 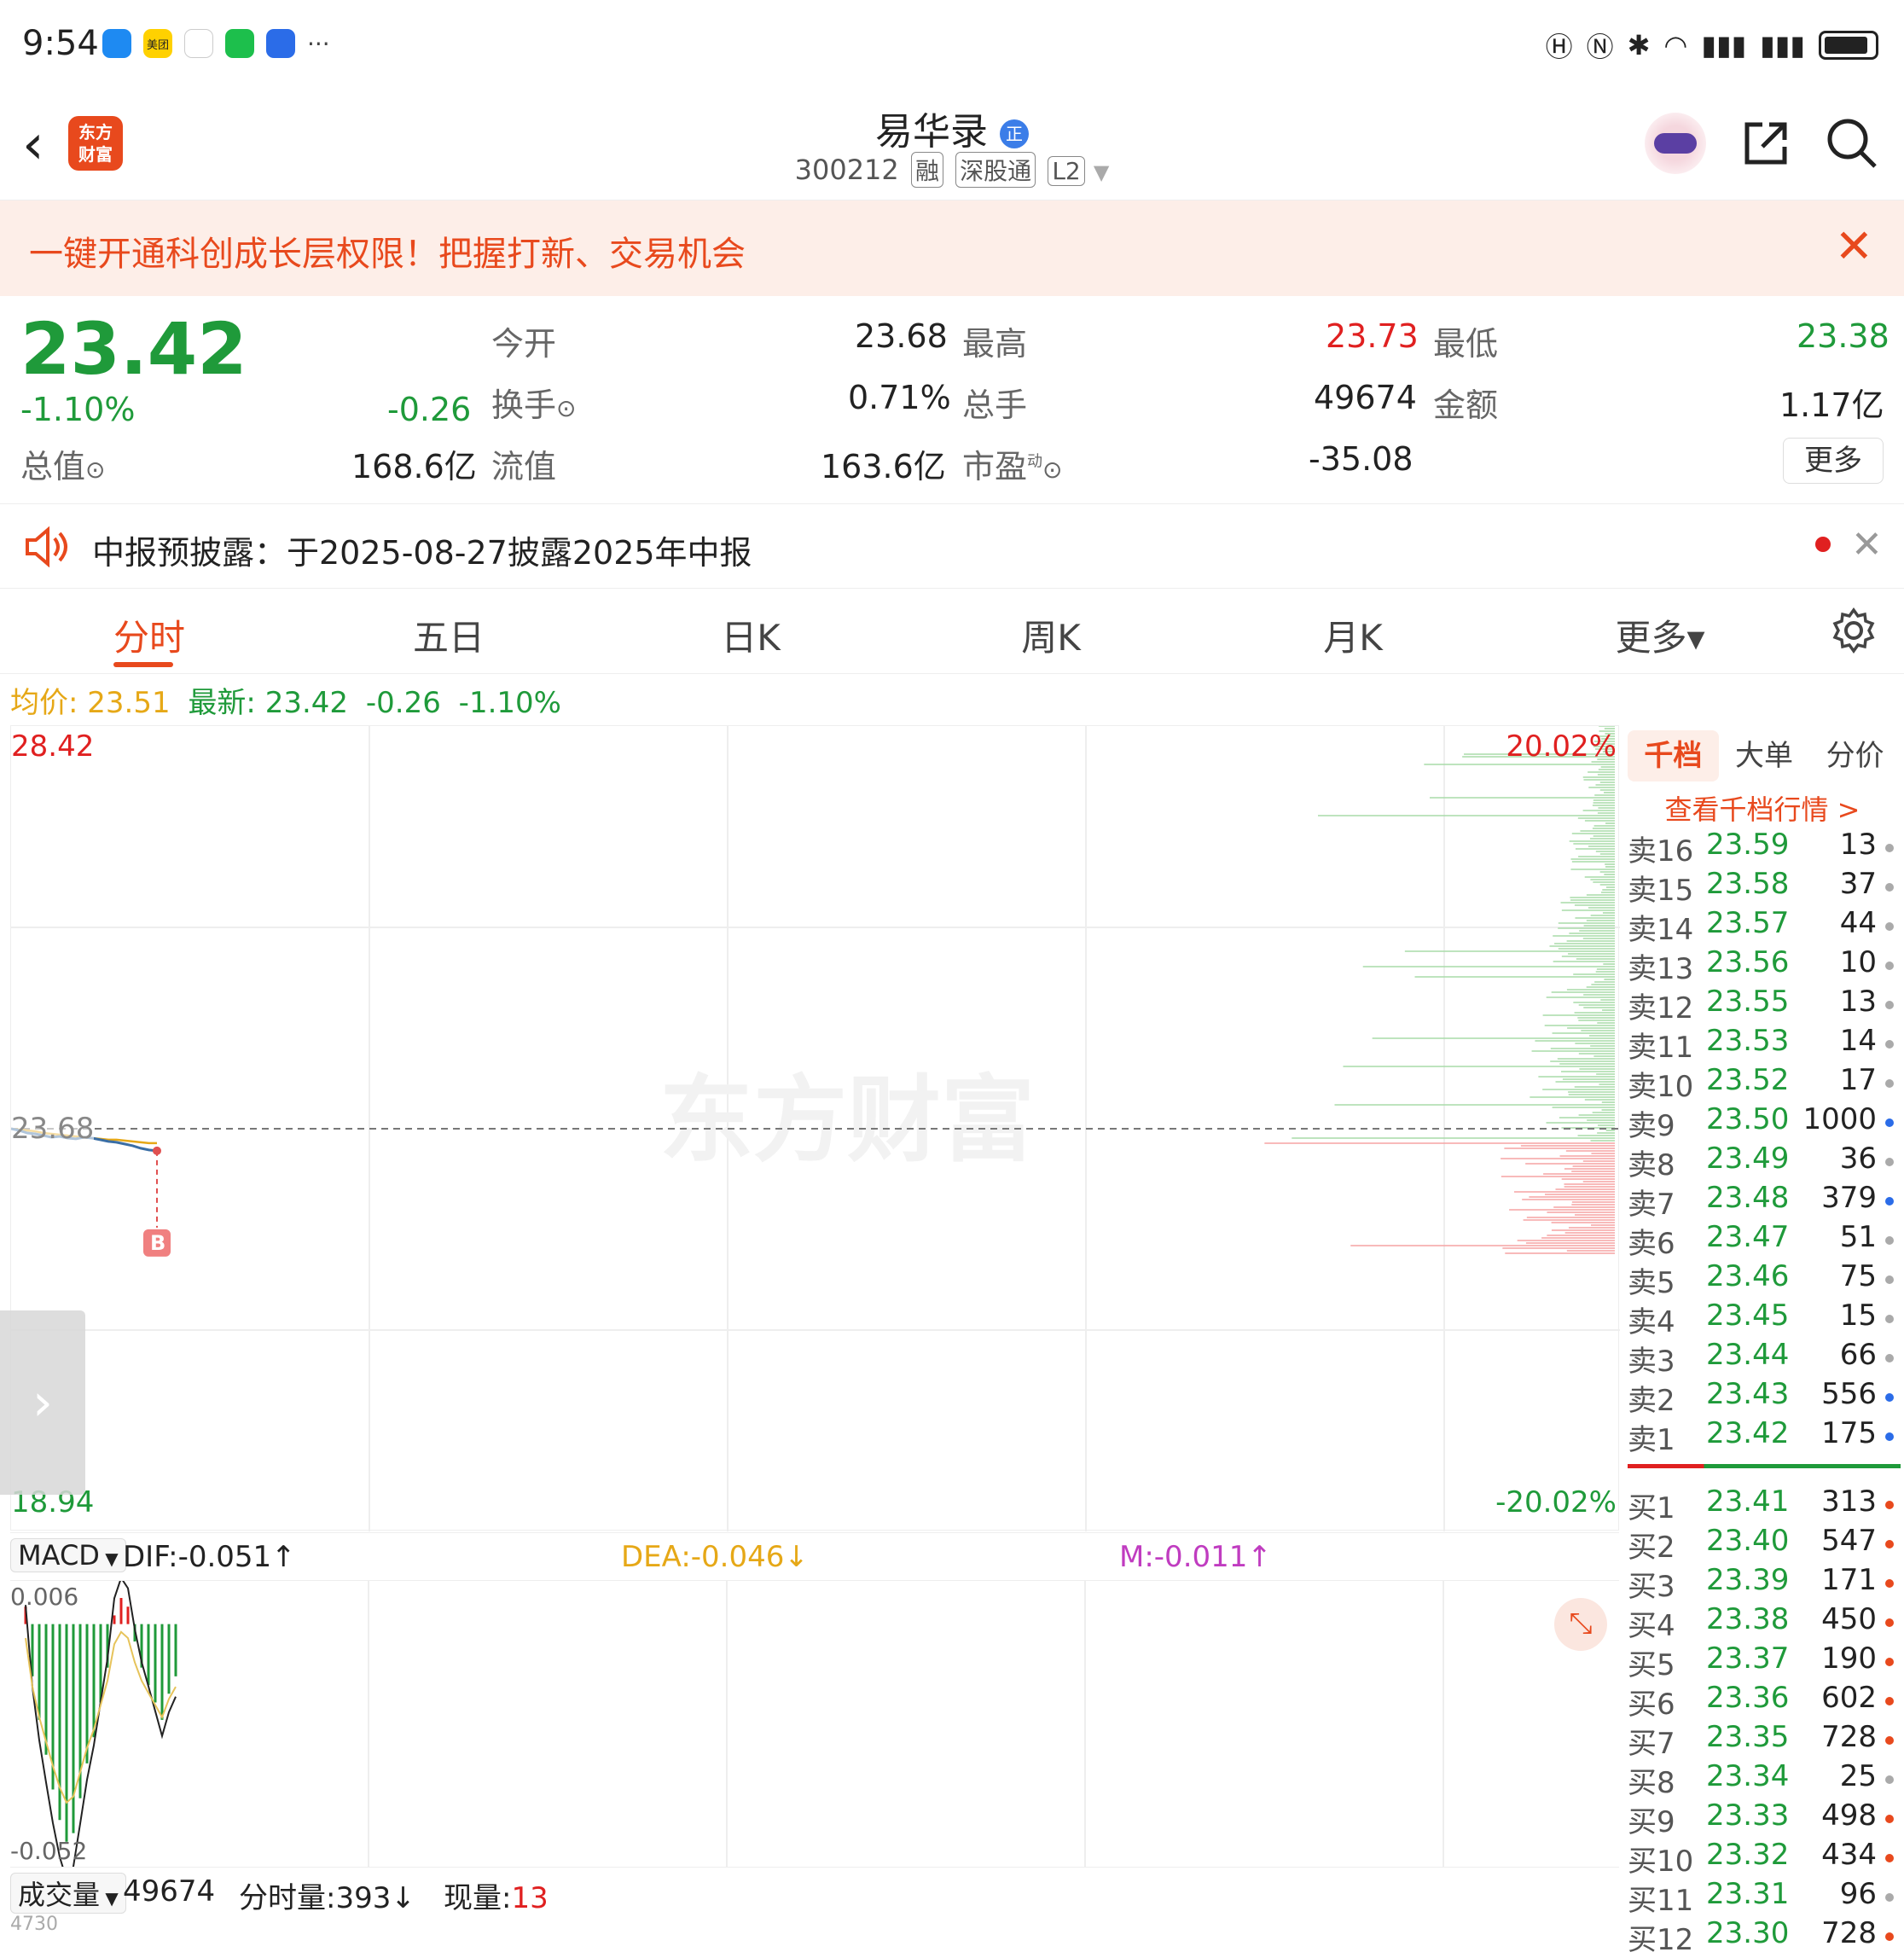 I want to click on status-bar: 9:54 美团 ··· Ⓗ Ⓝ ✱ ◠ ▮▮▮ ▮▮▮, so click(x=952, y=47).